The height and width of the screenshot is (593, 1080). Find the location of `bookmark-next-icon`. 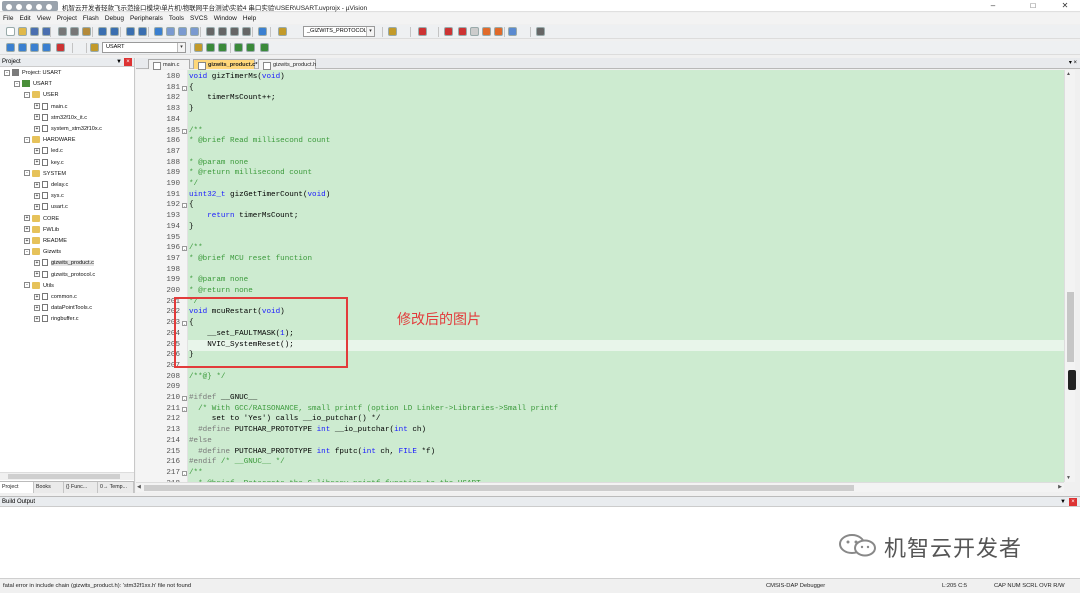

bookmark-next-icon is located at coordinates (182, 31).